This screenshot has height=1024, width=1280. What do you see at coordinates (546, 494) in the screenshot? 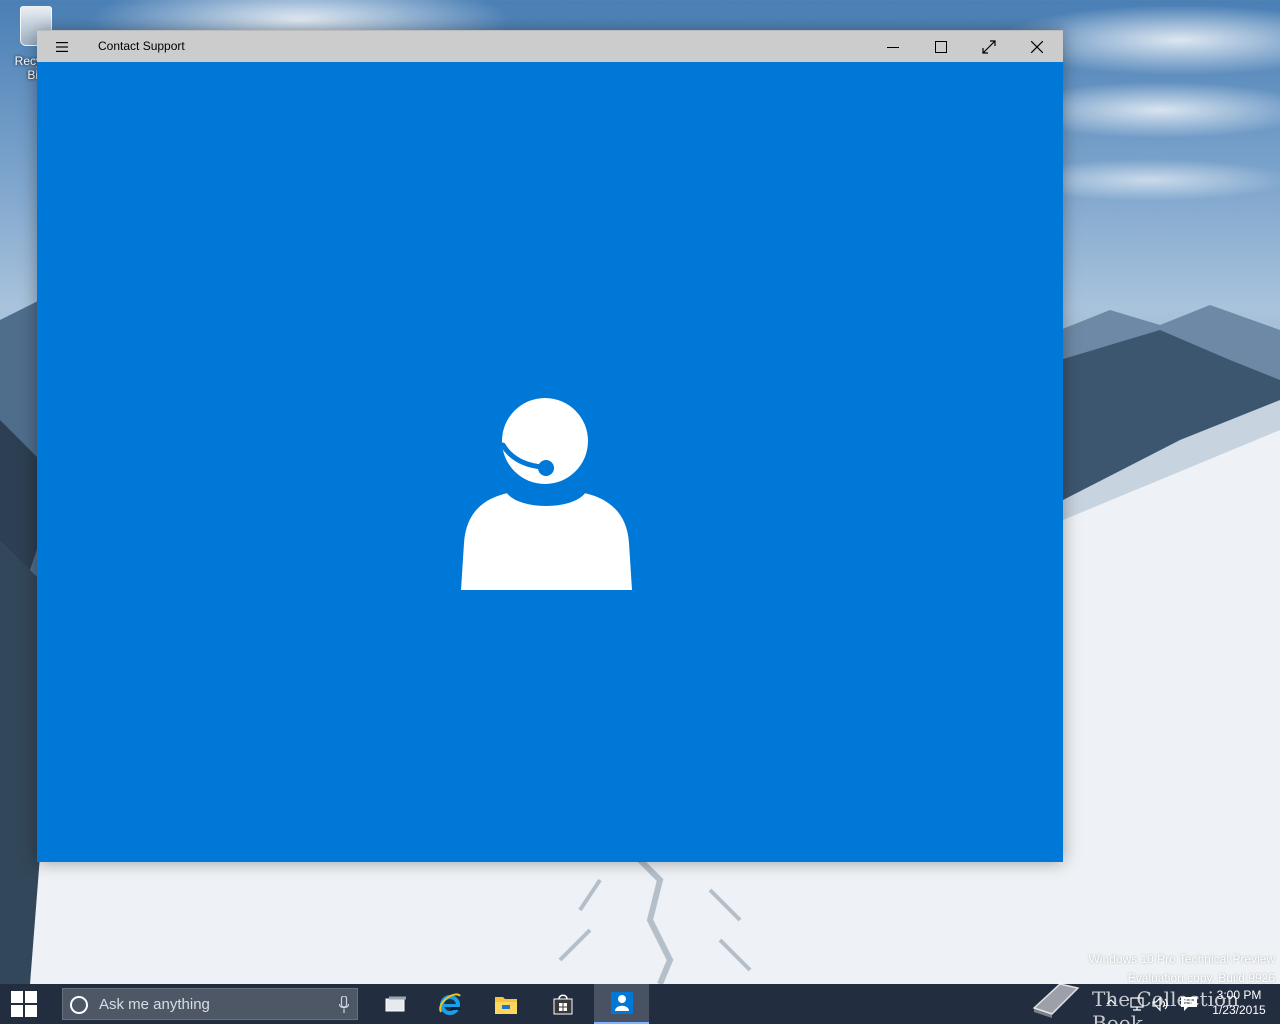
I see `support-agent-headset-icon` at bounding box center [546, 494].